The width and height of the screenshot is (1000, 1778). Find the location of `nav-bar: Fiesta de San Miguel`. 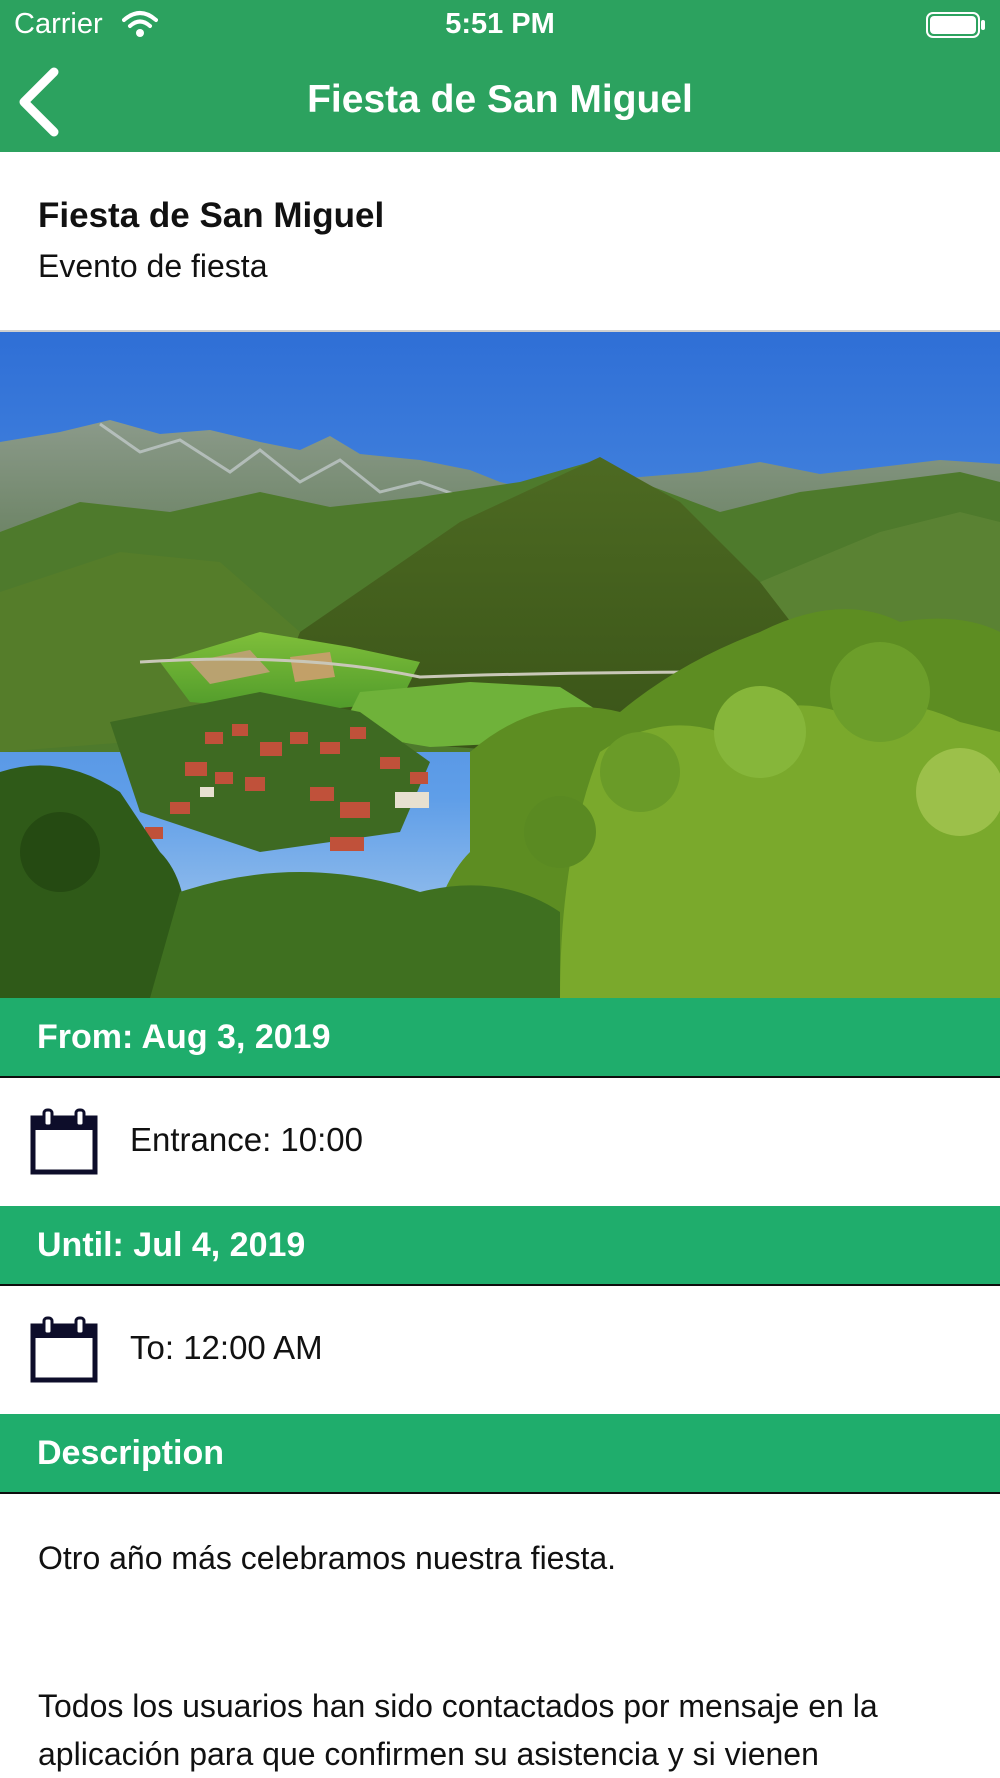

nav-bar: Fiesta de San Miguel is located at coordinates (500, 101).